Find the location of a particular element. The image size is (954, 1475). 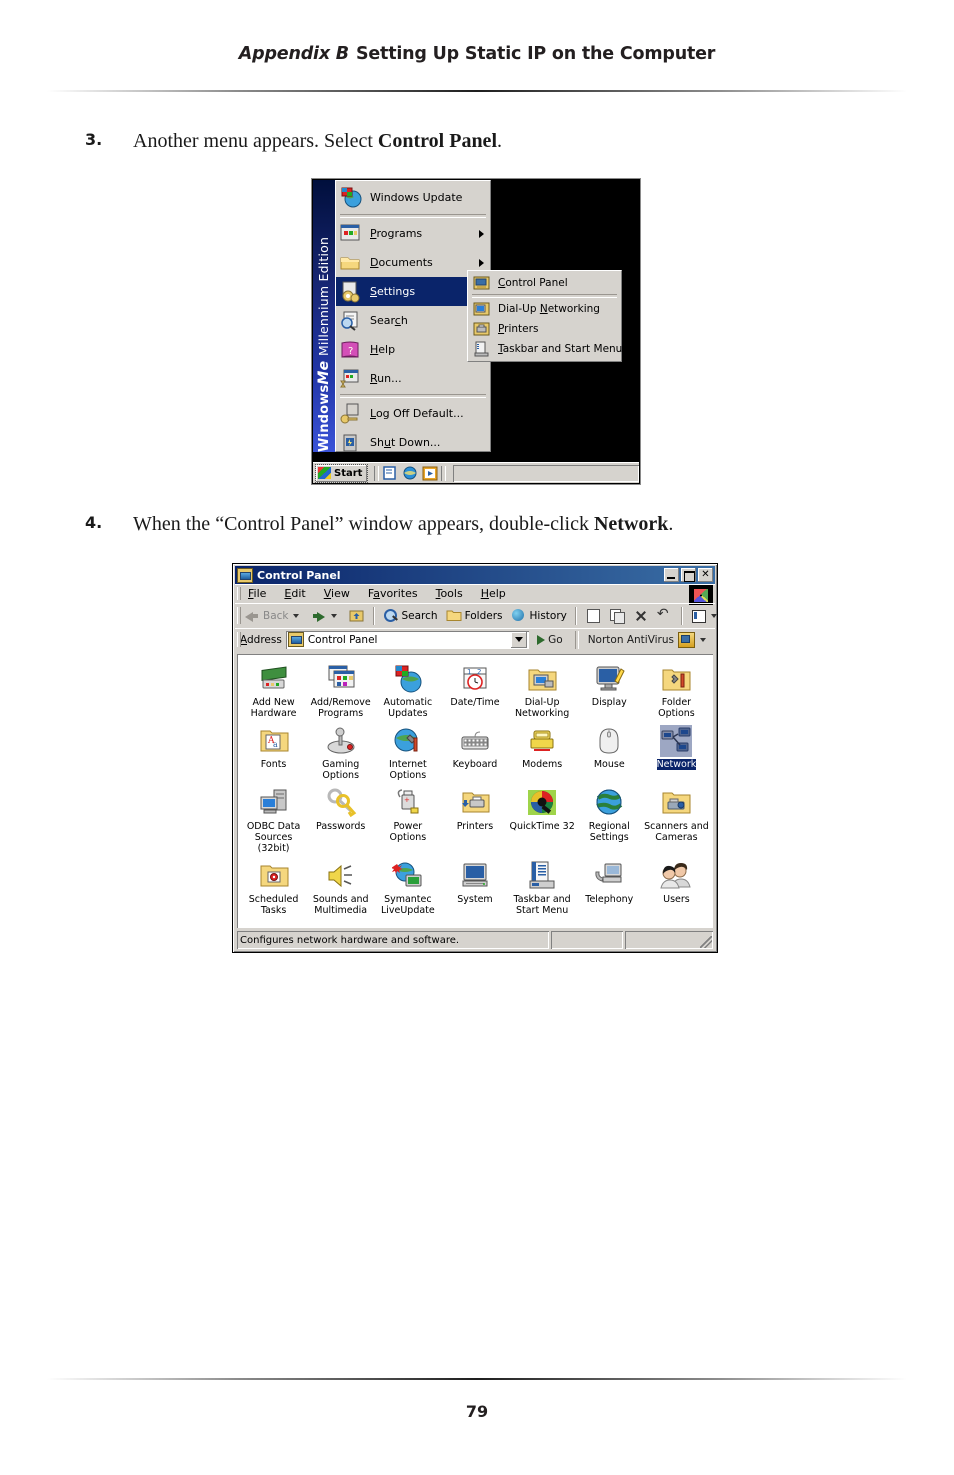

cp-item-label: Printers is located at coordinates (475, 826).